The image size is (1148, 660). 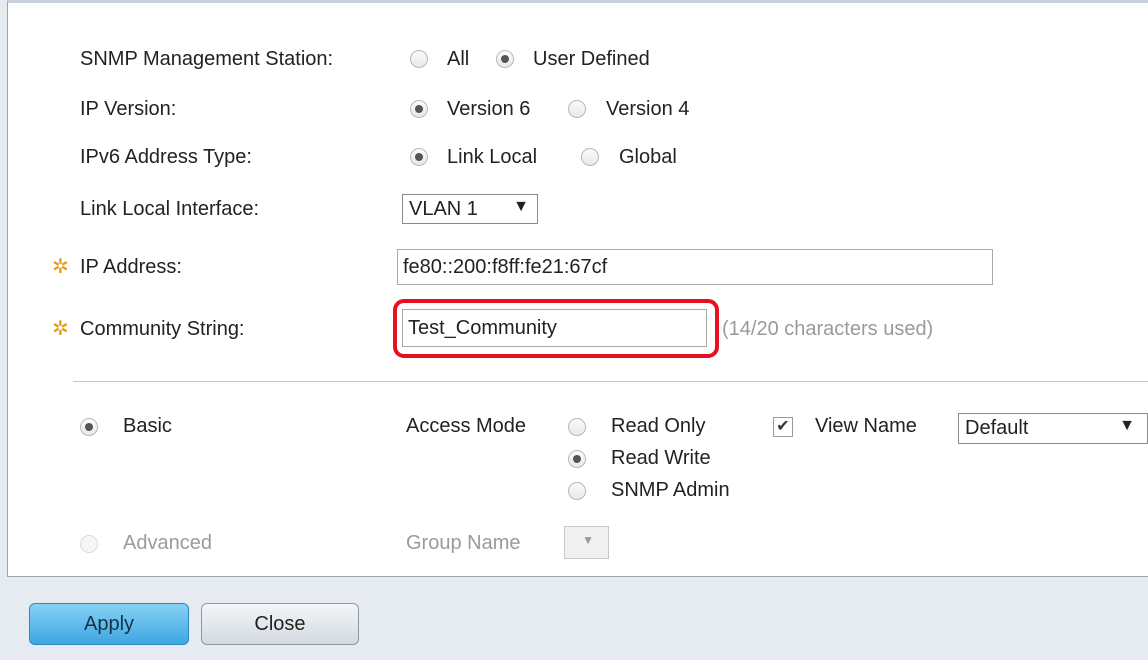 What do you see at coordinates (577, 109) in the screenshot?
I see `ip-version-4-radio` at bounding box center [577, 109].